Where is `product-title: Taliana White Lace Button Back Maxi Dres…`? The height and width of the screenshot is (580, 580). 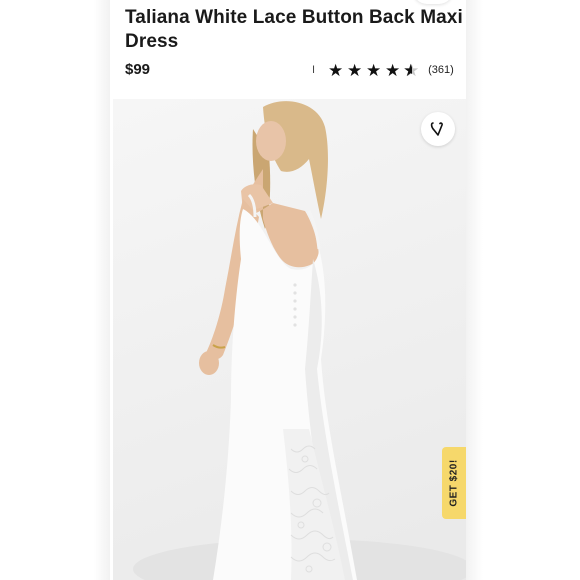
product-title: Taliana White Lace Button Back Maxi Dres… is located at coordinates (294, 29).